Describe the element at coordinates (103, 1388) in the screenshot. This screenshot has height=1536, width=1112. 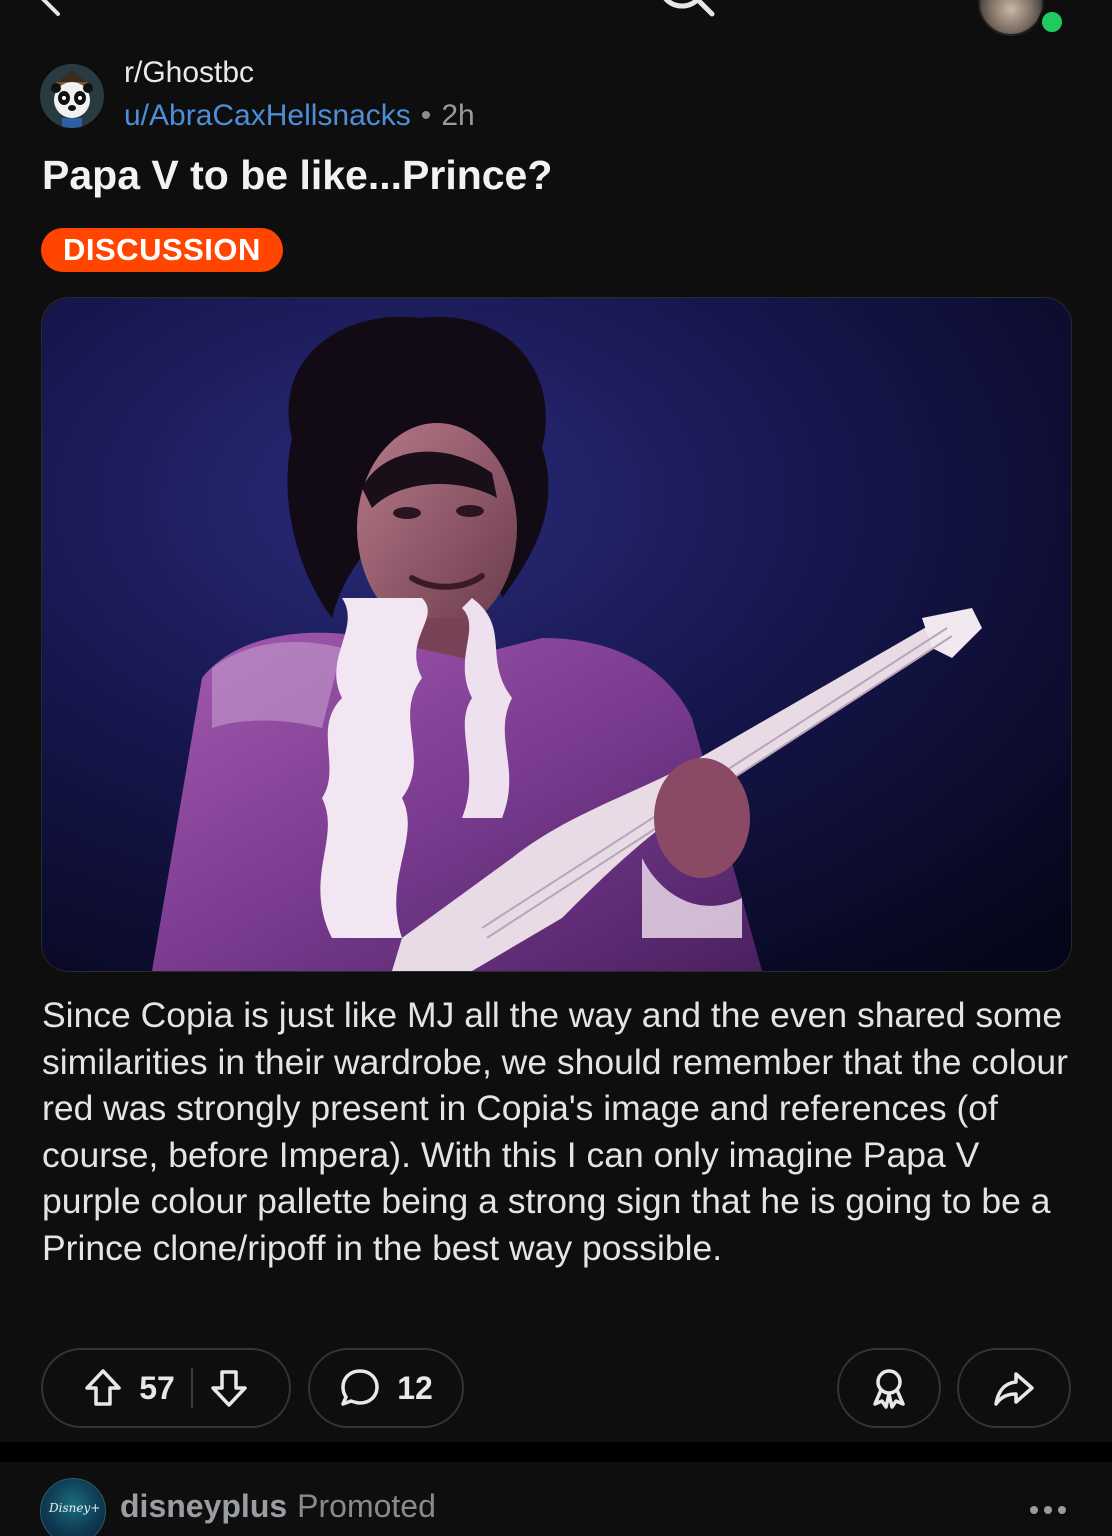
I see `upvote-arrow-icon` at that location.